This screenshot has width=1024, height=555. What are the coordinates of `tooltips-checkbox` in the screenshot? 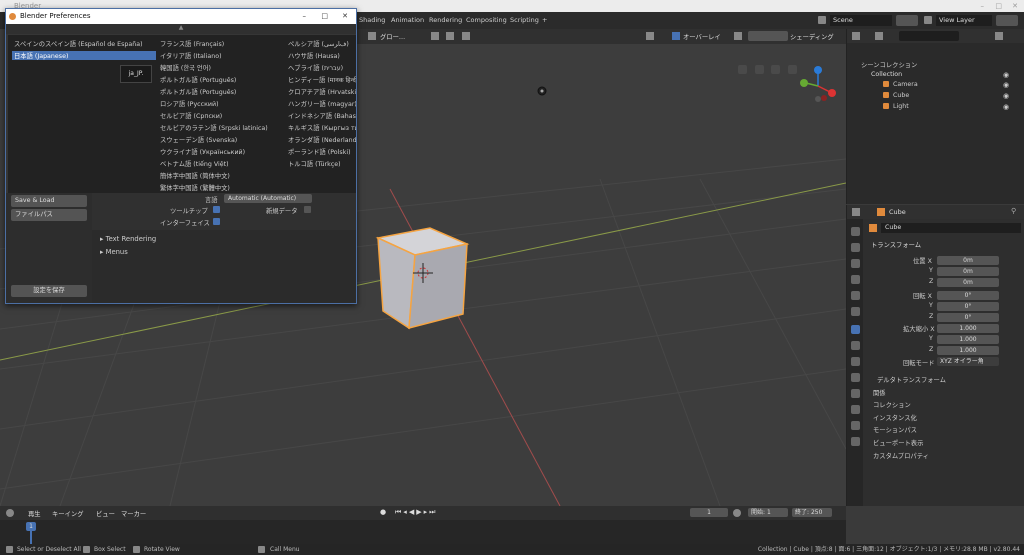 It's located at (216, 209).